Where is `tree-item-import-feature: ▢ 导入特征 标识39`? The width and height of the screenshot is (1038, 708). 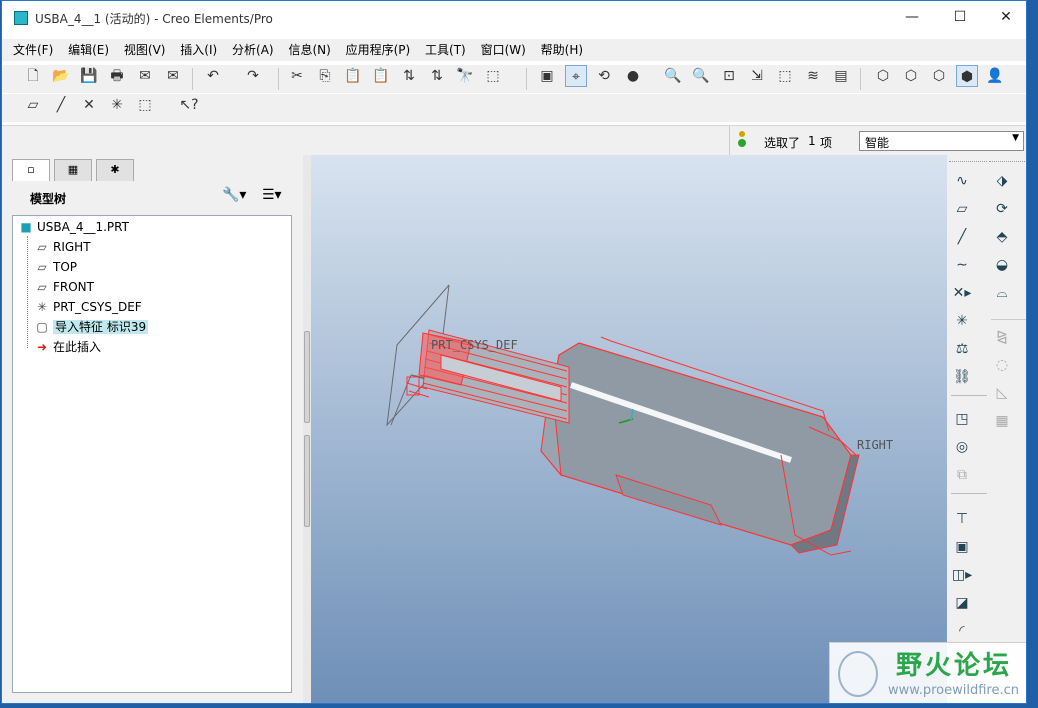
tree-item-import-feature: ▢ 导入特征 标识39 is located at coordinates (92, 327).